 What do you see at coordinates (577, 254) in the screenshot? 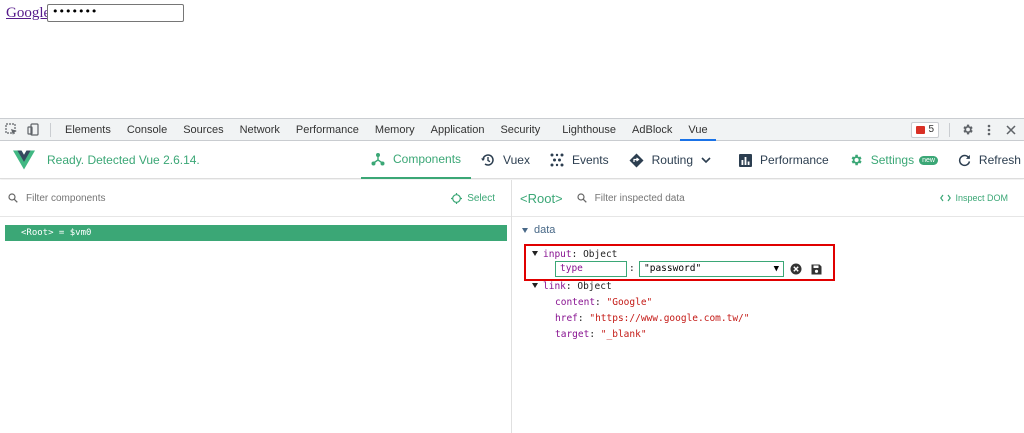
I see `input-colon: :` at bounding box center [577, 254].